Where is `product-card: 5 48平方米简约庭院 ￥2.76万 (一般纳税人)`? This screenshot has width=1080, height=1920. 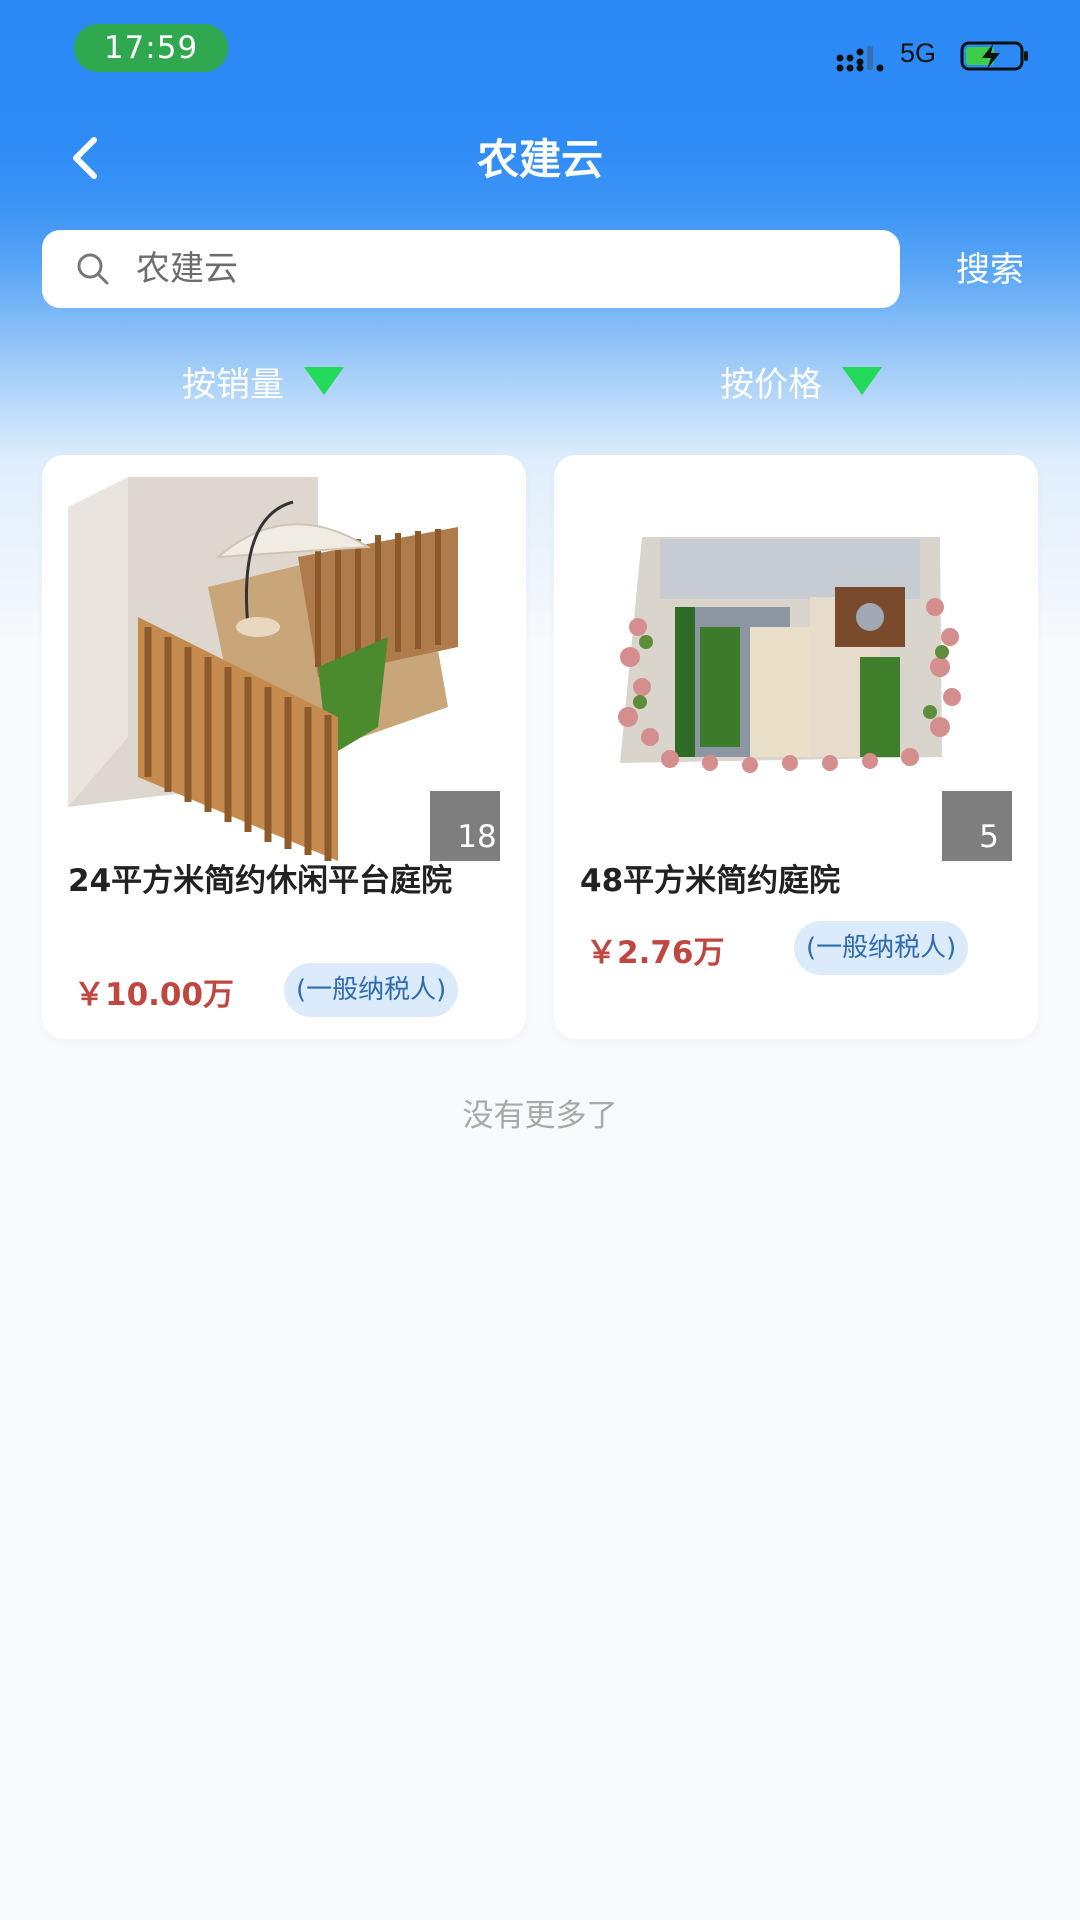
product-card: 5 48平方米简约庭院 ￥2.76万 (一般纳税人) is located at coordinates (796, 747).